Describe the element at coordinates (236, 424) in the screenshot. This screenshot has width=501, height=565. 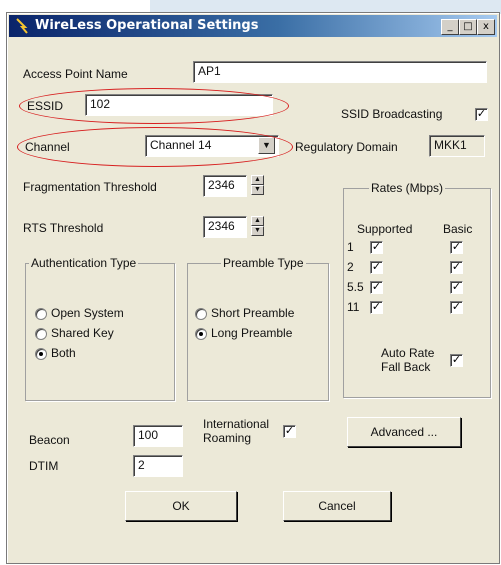
I see `international-roaming-label-line1: International` at that location.